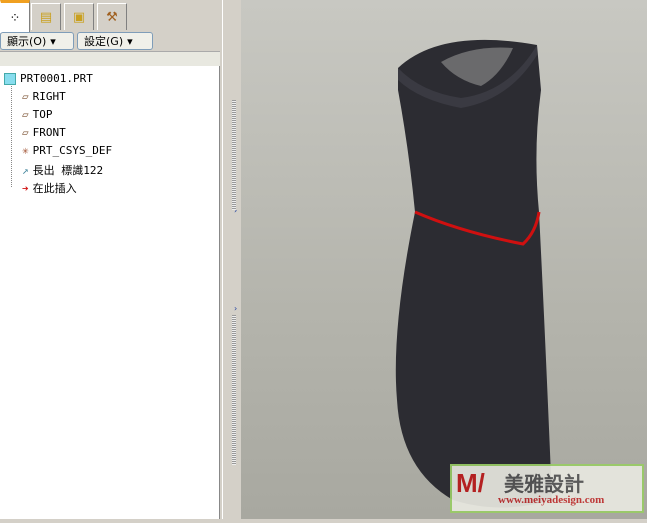 This screenshot has height=523, width=647. I want to click on model-tree-icon: ⁘, so click(15, 18).